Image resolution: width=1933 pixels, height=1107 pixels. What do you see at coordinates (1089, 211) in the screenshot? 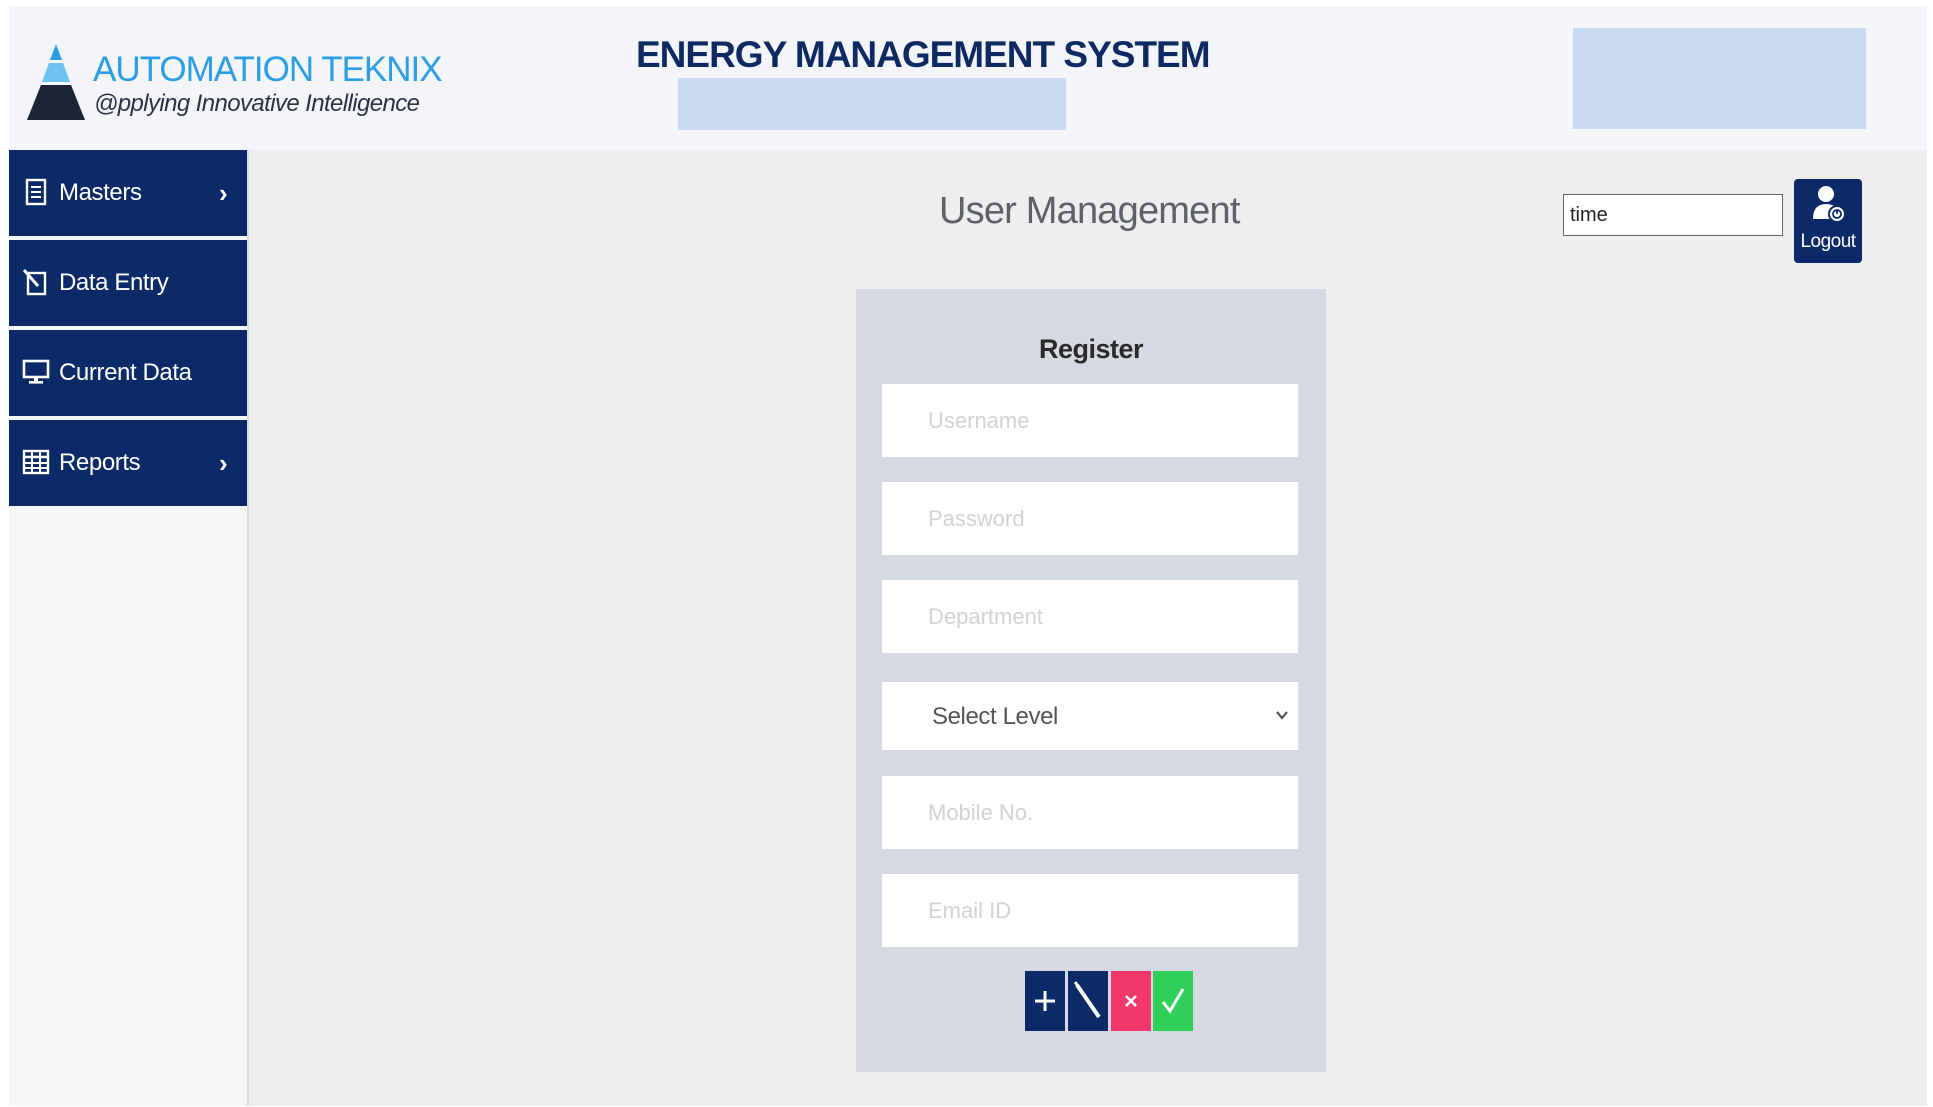
I see `page-title: User Management` at bounding box center [1089, 211].